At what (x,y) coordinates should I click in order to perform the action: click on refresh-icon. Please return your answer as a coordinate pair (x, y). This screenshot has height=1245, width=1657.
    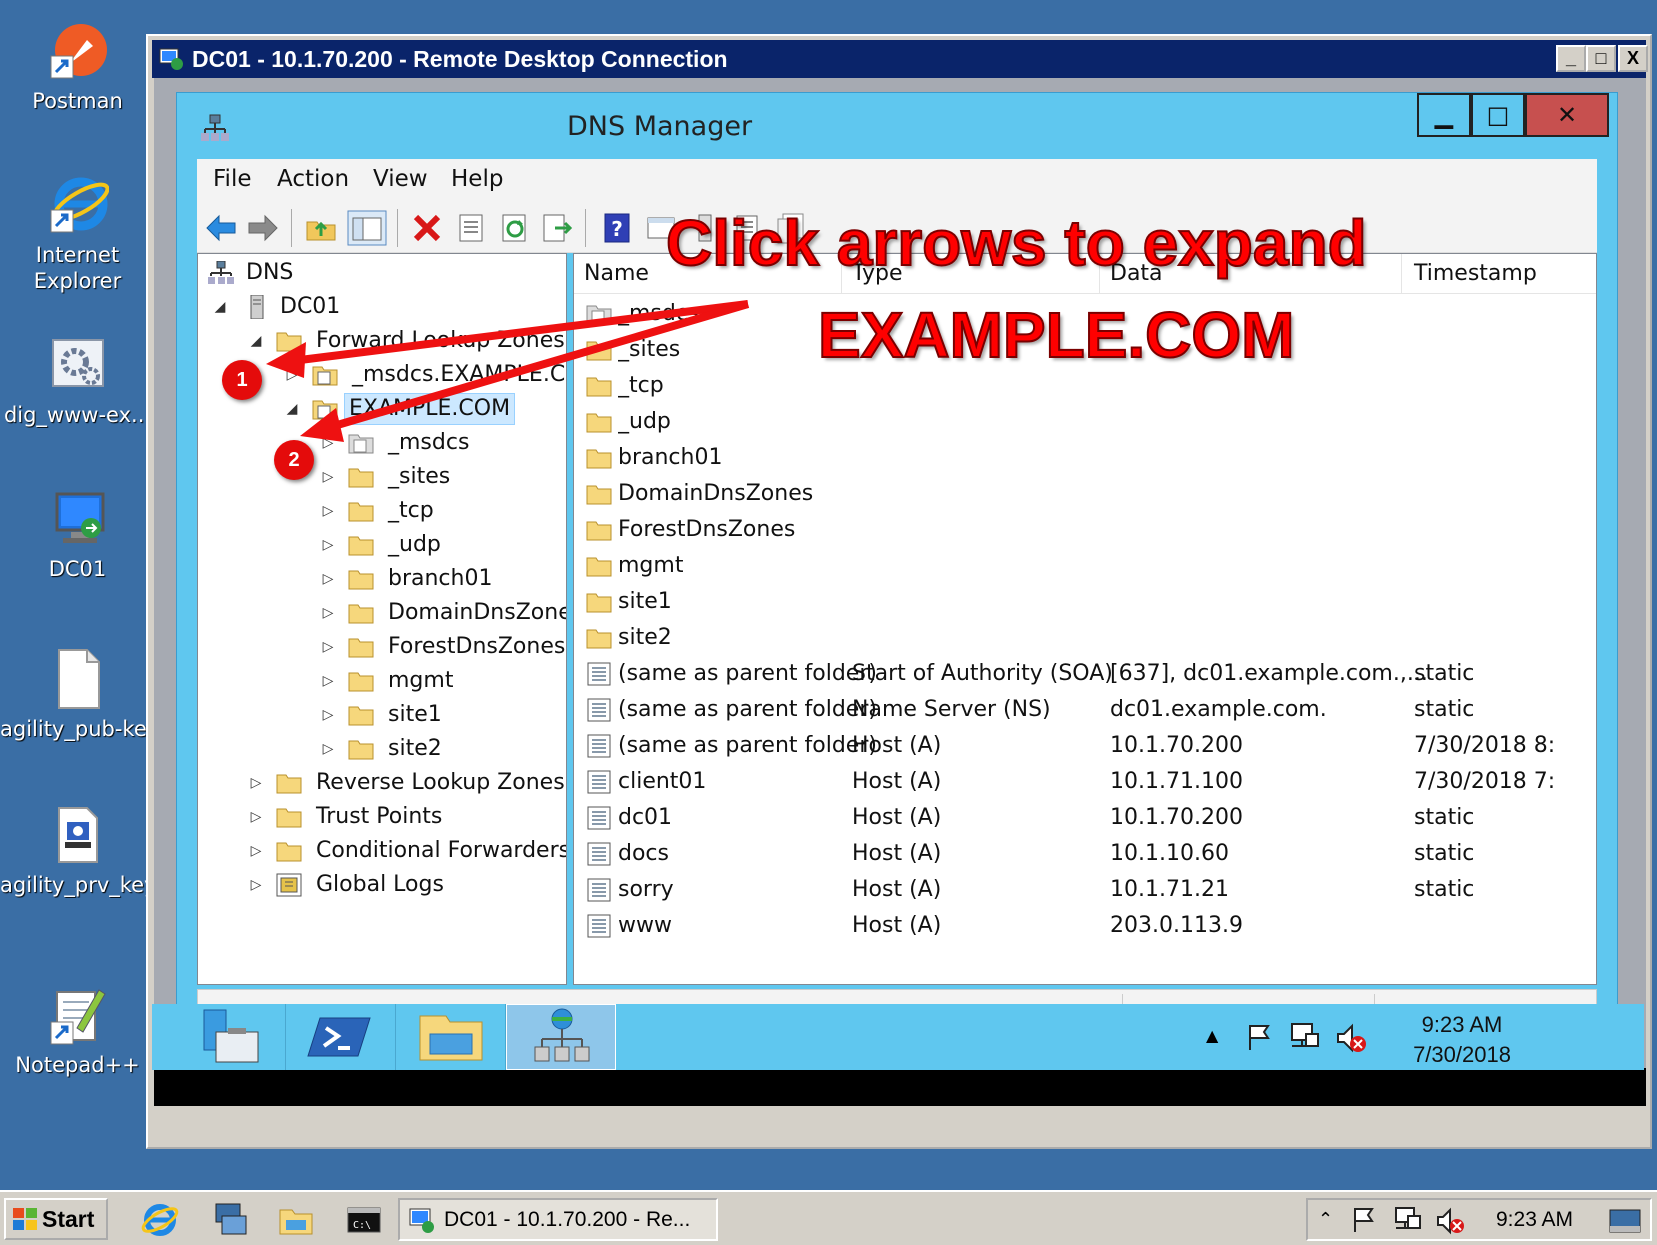
    Looking at the image, I should click on (515, 228).